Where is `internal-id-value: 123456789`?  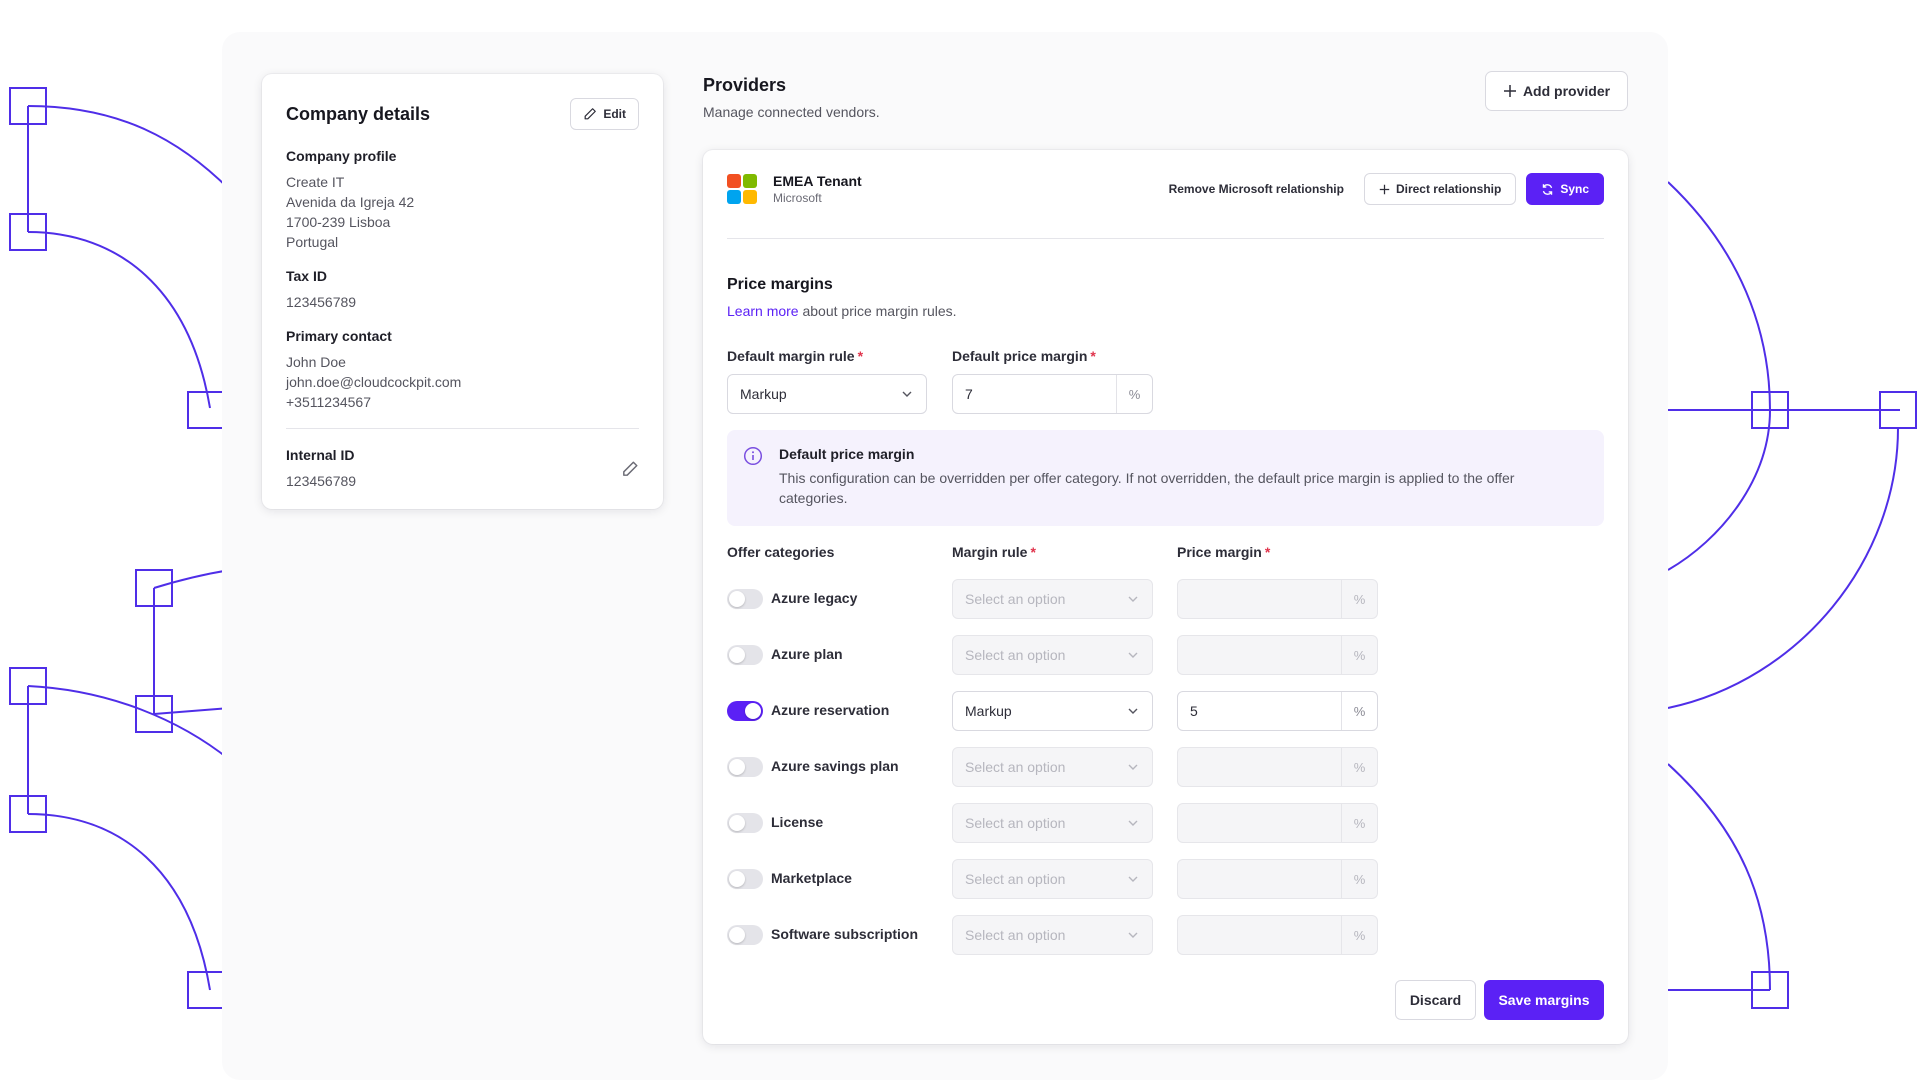 internal-id-value: 123456789 is located at coordinates (321, 481).